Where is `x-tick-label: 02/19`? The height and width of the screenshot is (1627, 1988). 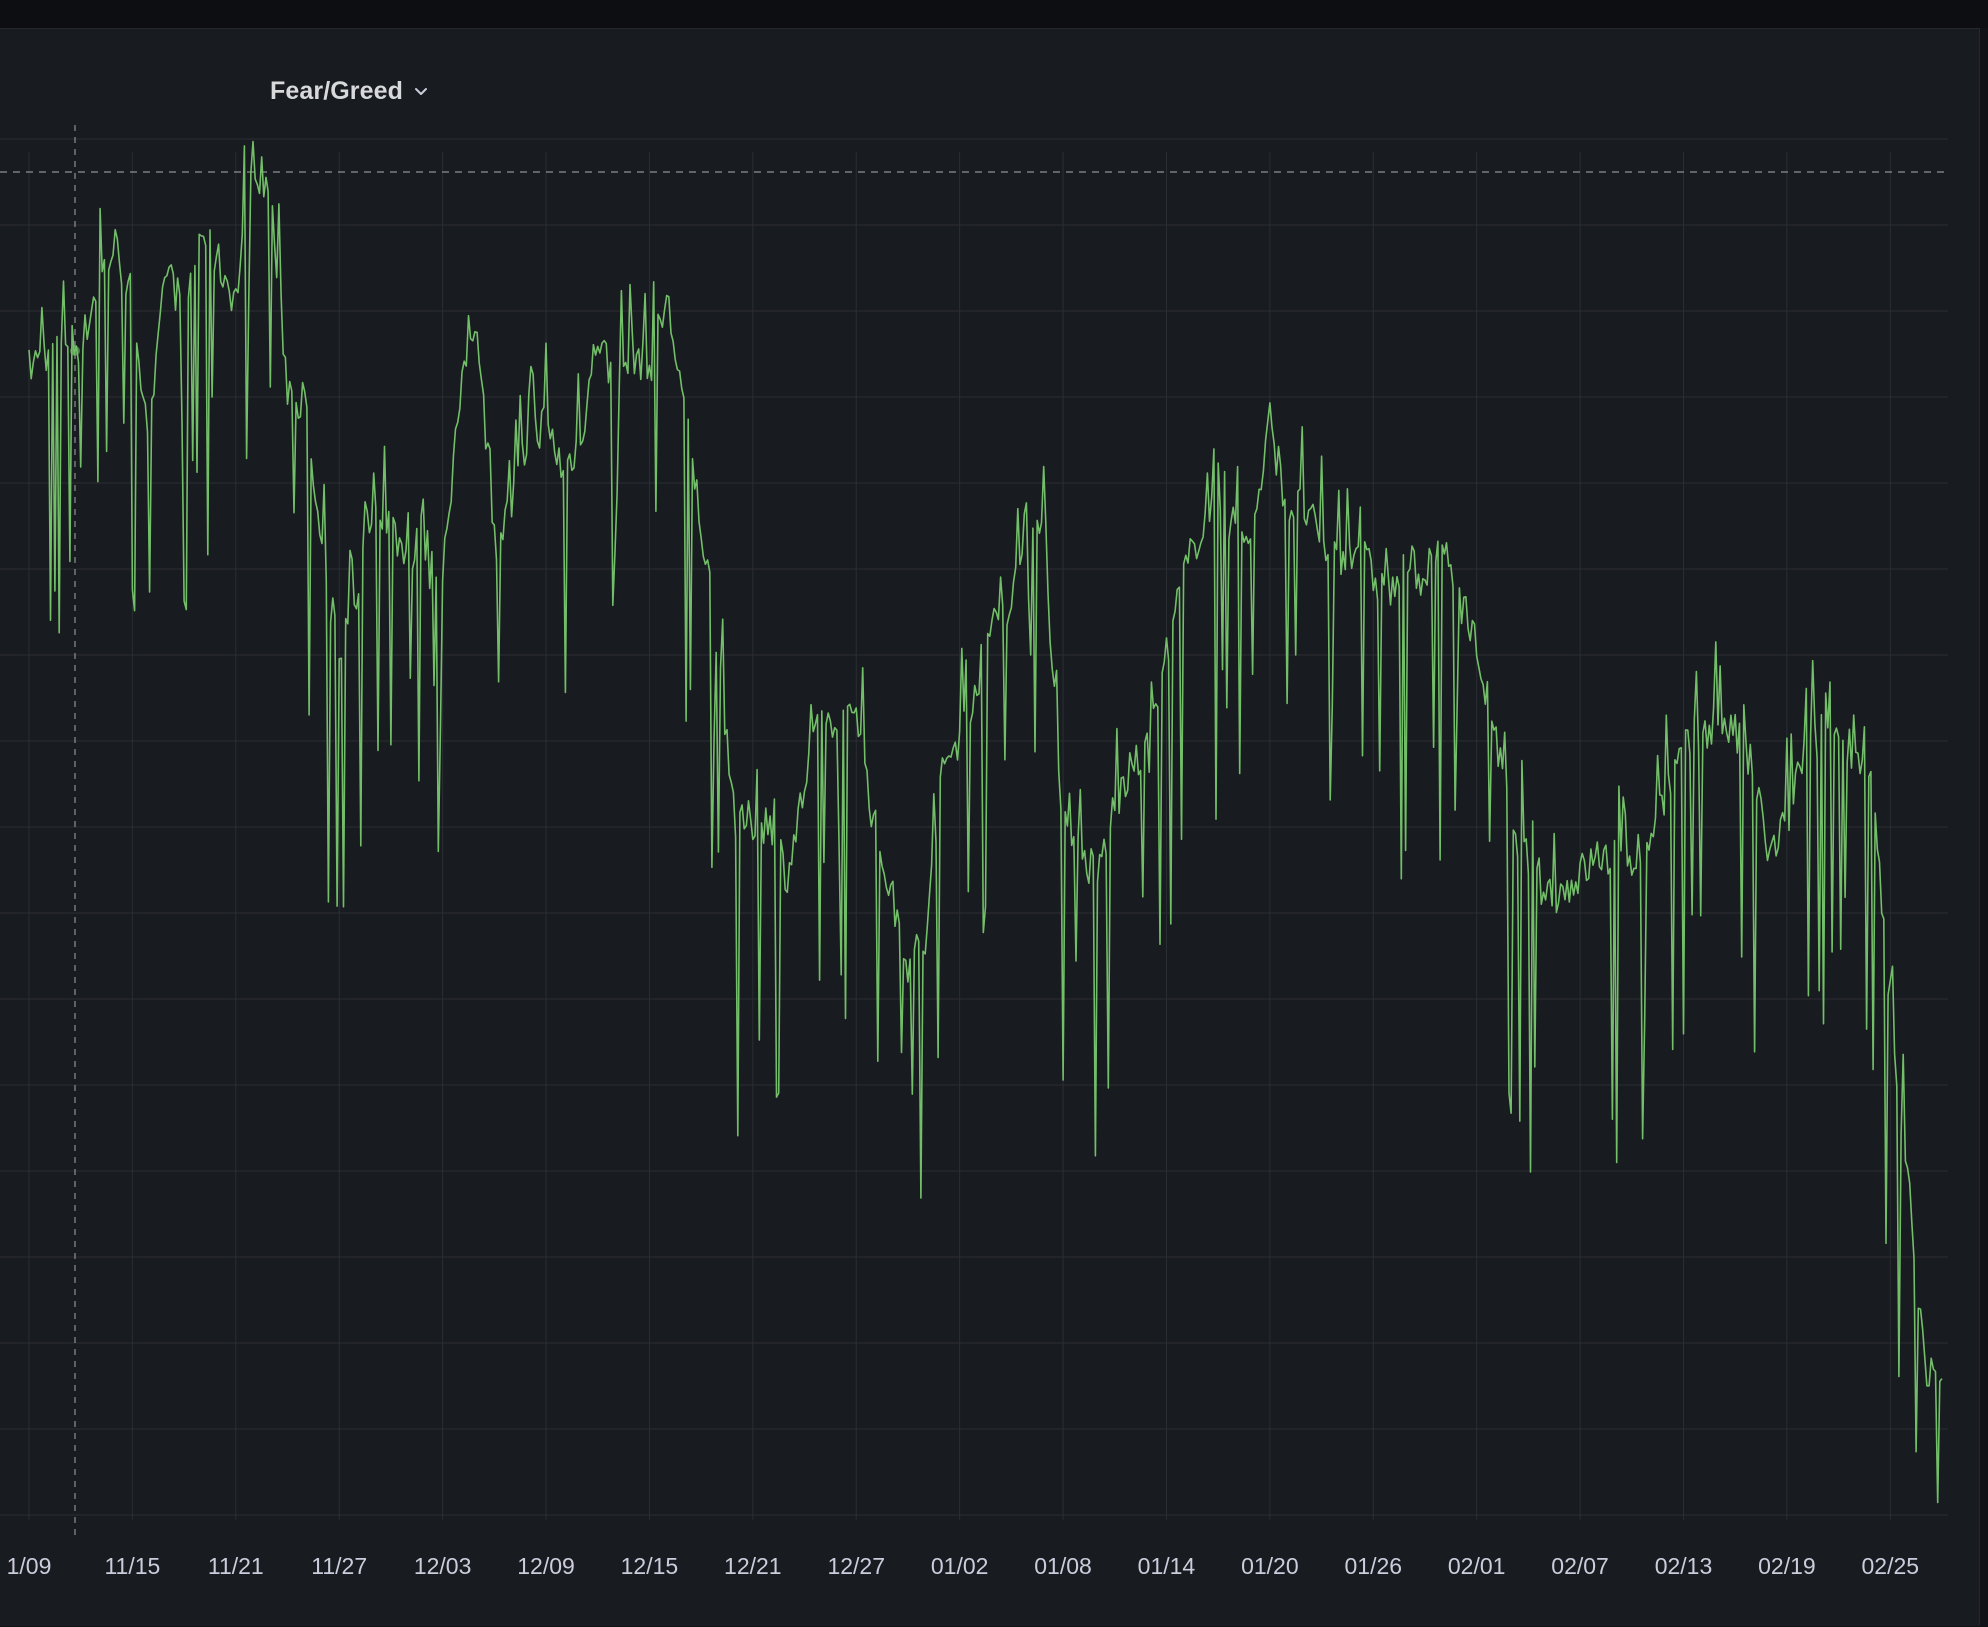 x-tick-label: 02/19 is located at coordinates (1787, 1566).